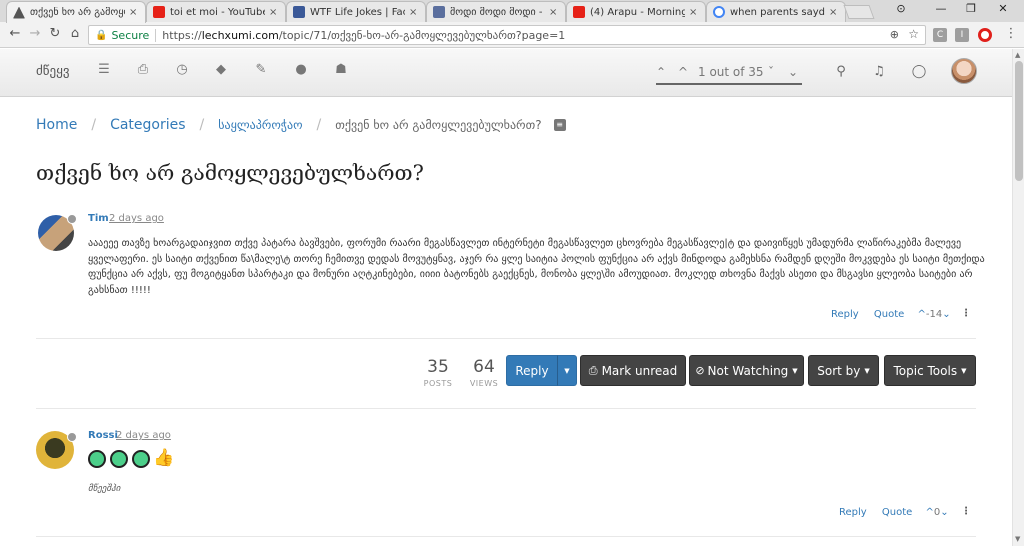 The image size is (1024, 546). I want to click on secure-label: Secure, so click(134, 35).